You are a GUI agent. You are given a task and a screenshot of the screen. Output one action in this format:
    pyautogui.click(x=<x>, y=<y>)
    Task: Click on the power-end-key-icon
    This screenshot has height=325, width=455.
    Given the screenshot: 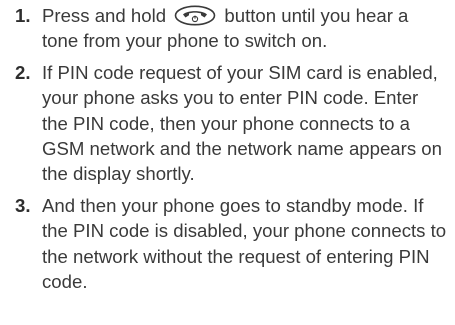 What is the action you would take?
    pyautogui.click(x=195, y=15)
    